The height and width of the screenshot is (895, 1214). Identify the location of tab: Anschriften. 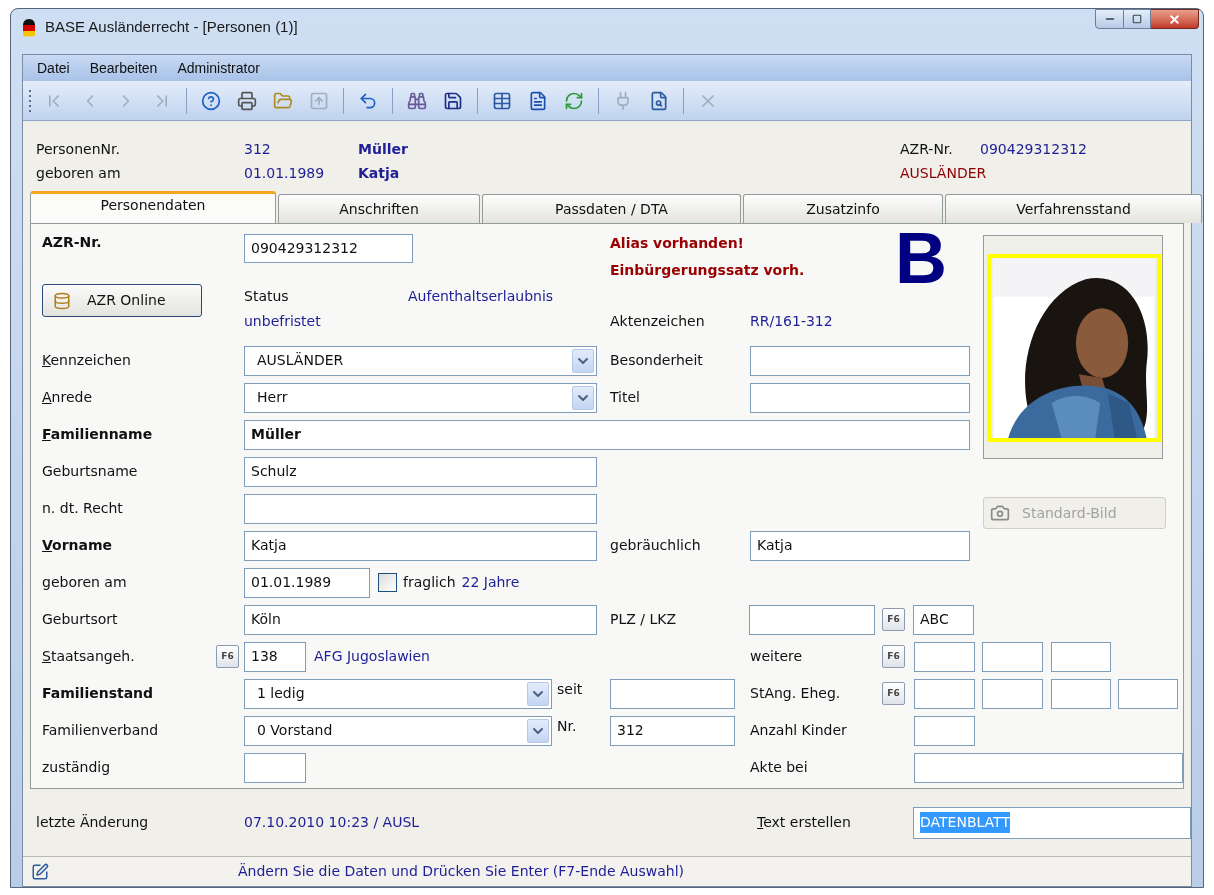
(379, 208).